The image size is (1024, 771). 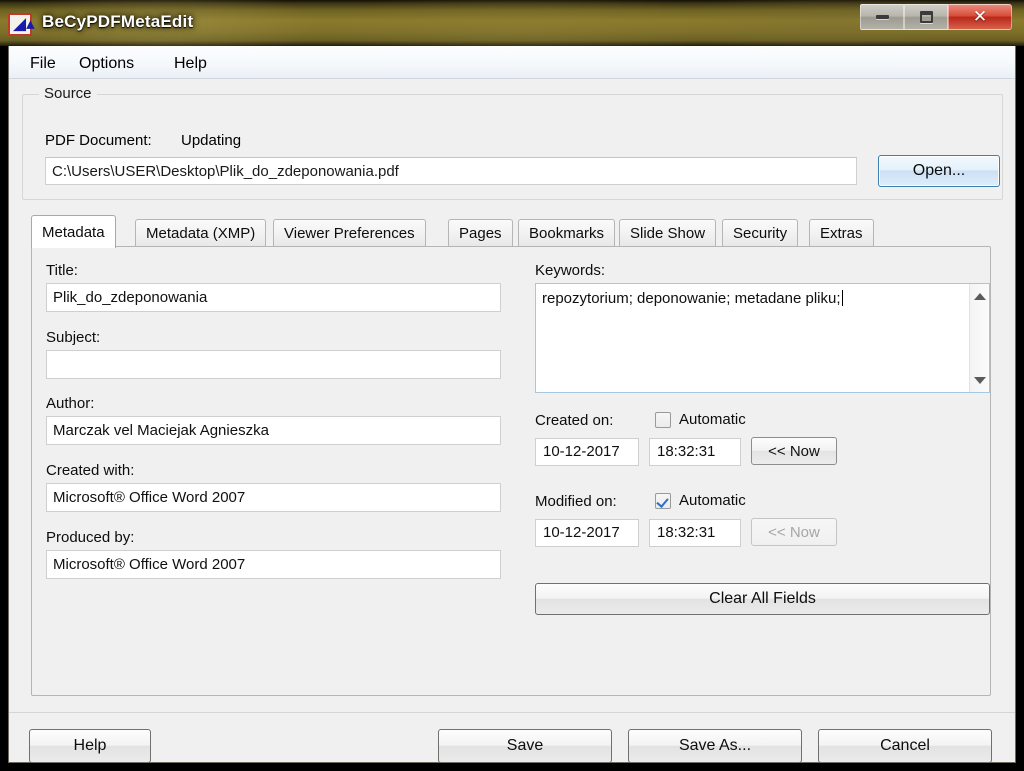 I want to click on created-on-time-input: 18:32:31, so click(x=695, y=452).